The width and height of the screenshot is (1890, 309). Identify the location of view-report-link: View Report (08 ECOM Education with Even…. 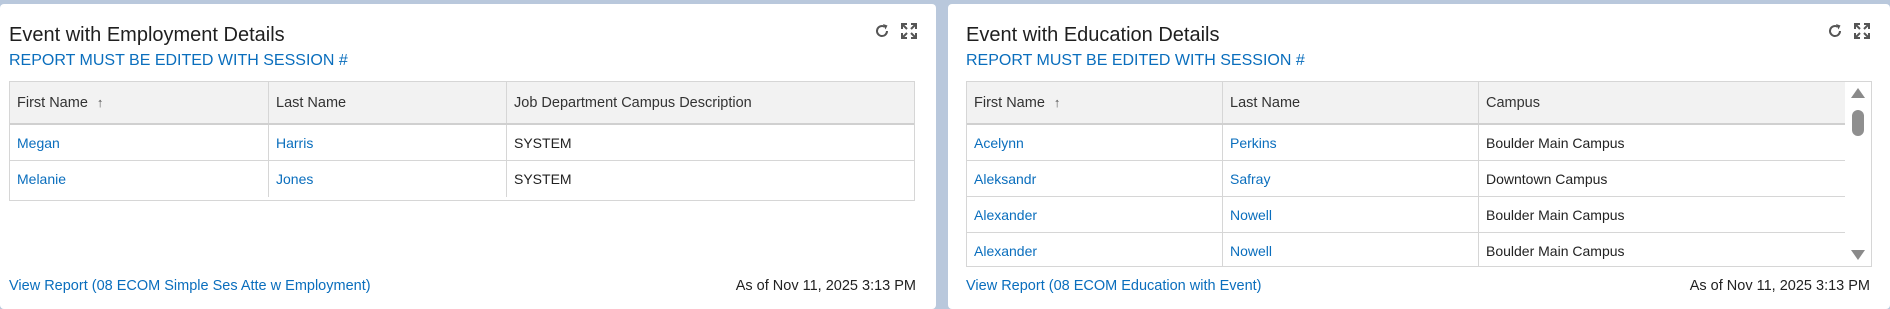
(1114, 286).